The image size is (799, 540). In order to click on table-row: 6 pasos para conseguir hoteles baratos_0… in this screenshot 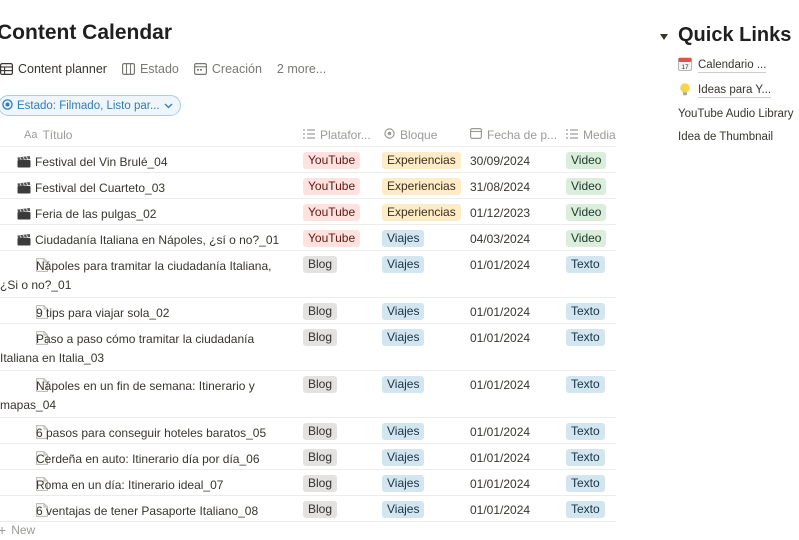, I will do `click(308, 431)`.